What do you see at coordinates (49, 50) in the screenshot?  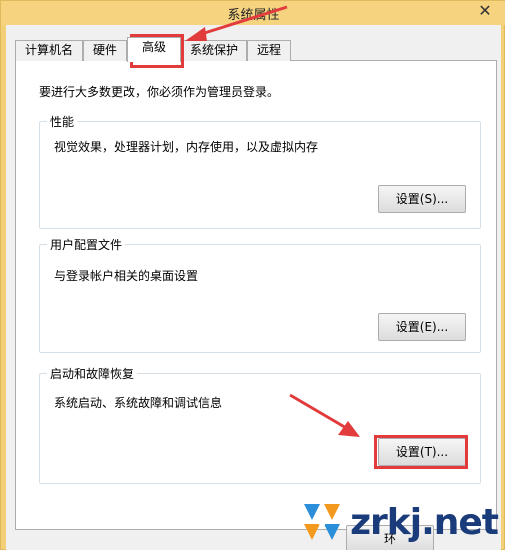 I see `tab-computer-name: 计算机名` at bounding box center [49, 50].